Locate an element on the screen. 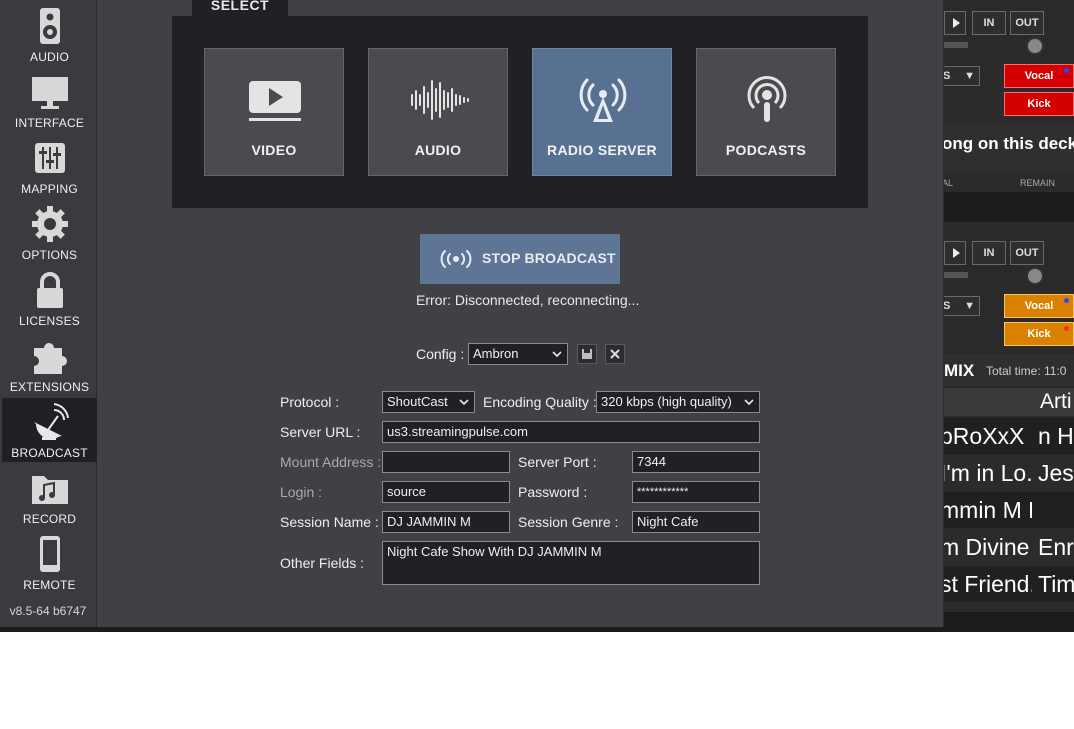  play-button-deck-a is located at coordinates (955, 23).